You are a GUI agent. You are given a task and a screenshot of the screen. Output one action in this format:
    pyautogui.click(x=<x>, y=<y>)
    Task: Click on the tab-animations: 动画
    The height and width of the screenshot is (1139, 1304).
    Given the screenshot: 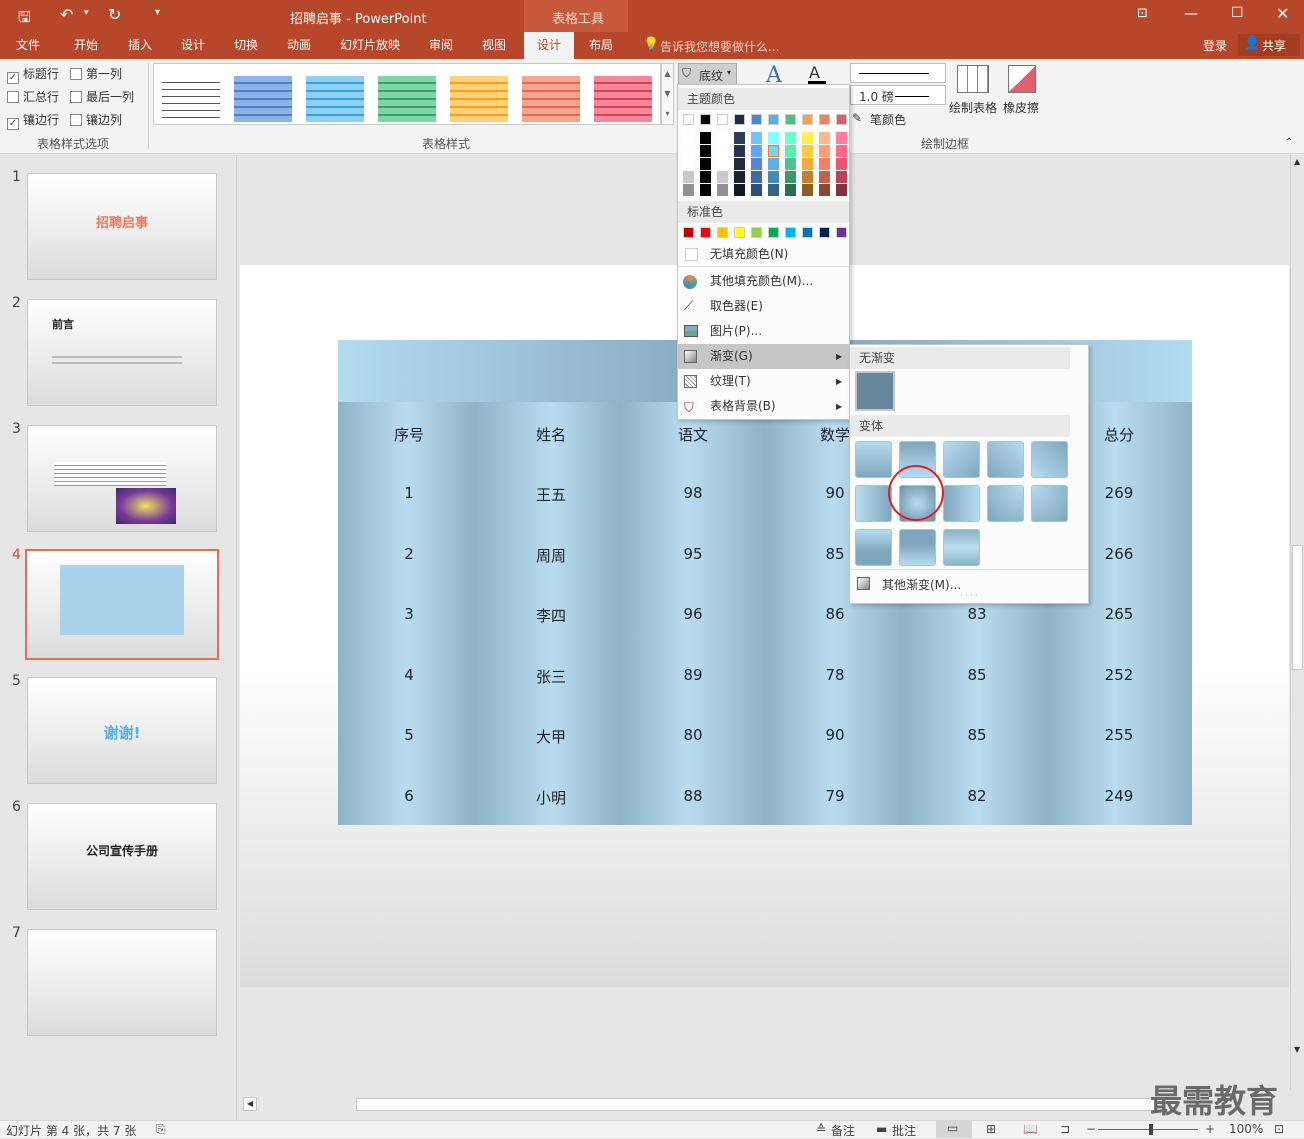 What is the action you would take?
    pyautogui.click(x=299, y=45)
    